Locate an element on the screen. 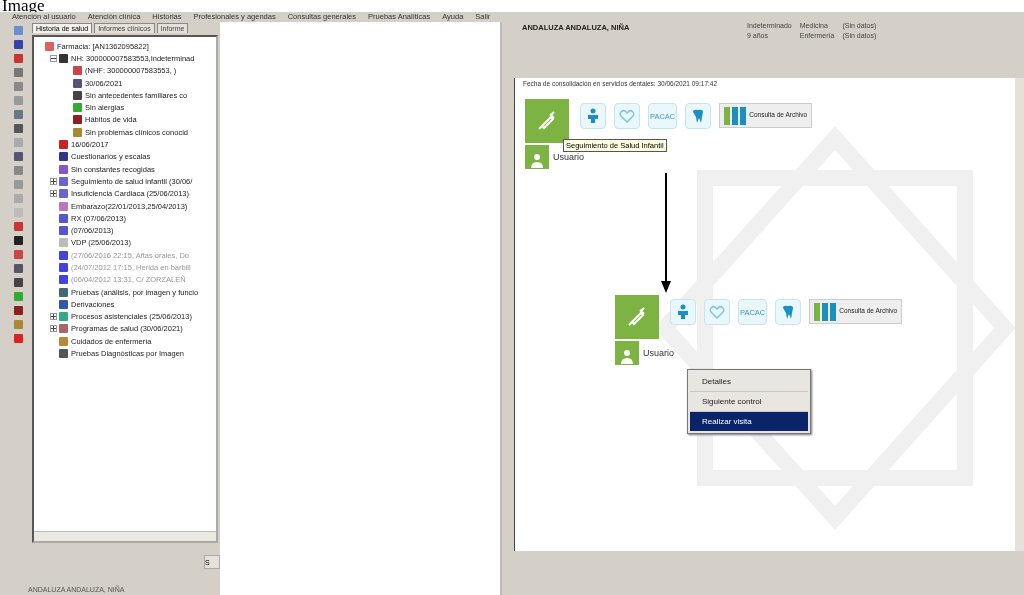 The image size is (1024, 595). collapse-toggle is located at coordinates (53, 58).